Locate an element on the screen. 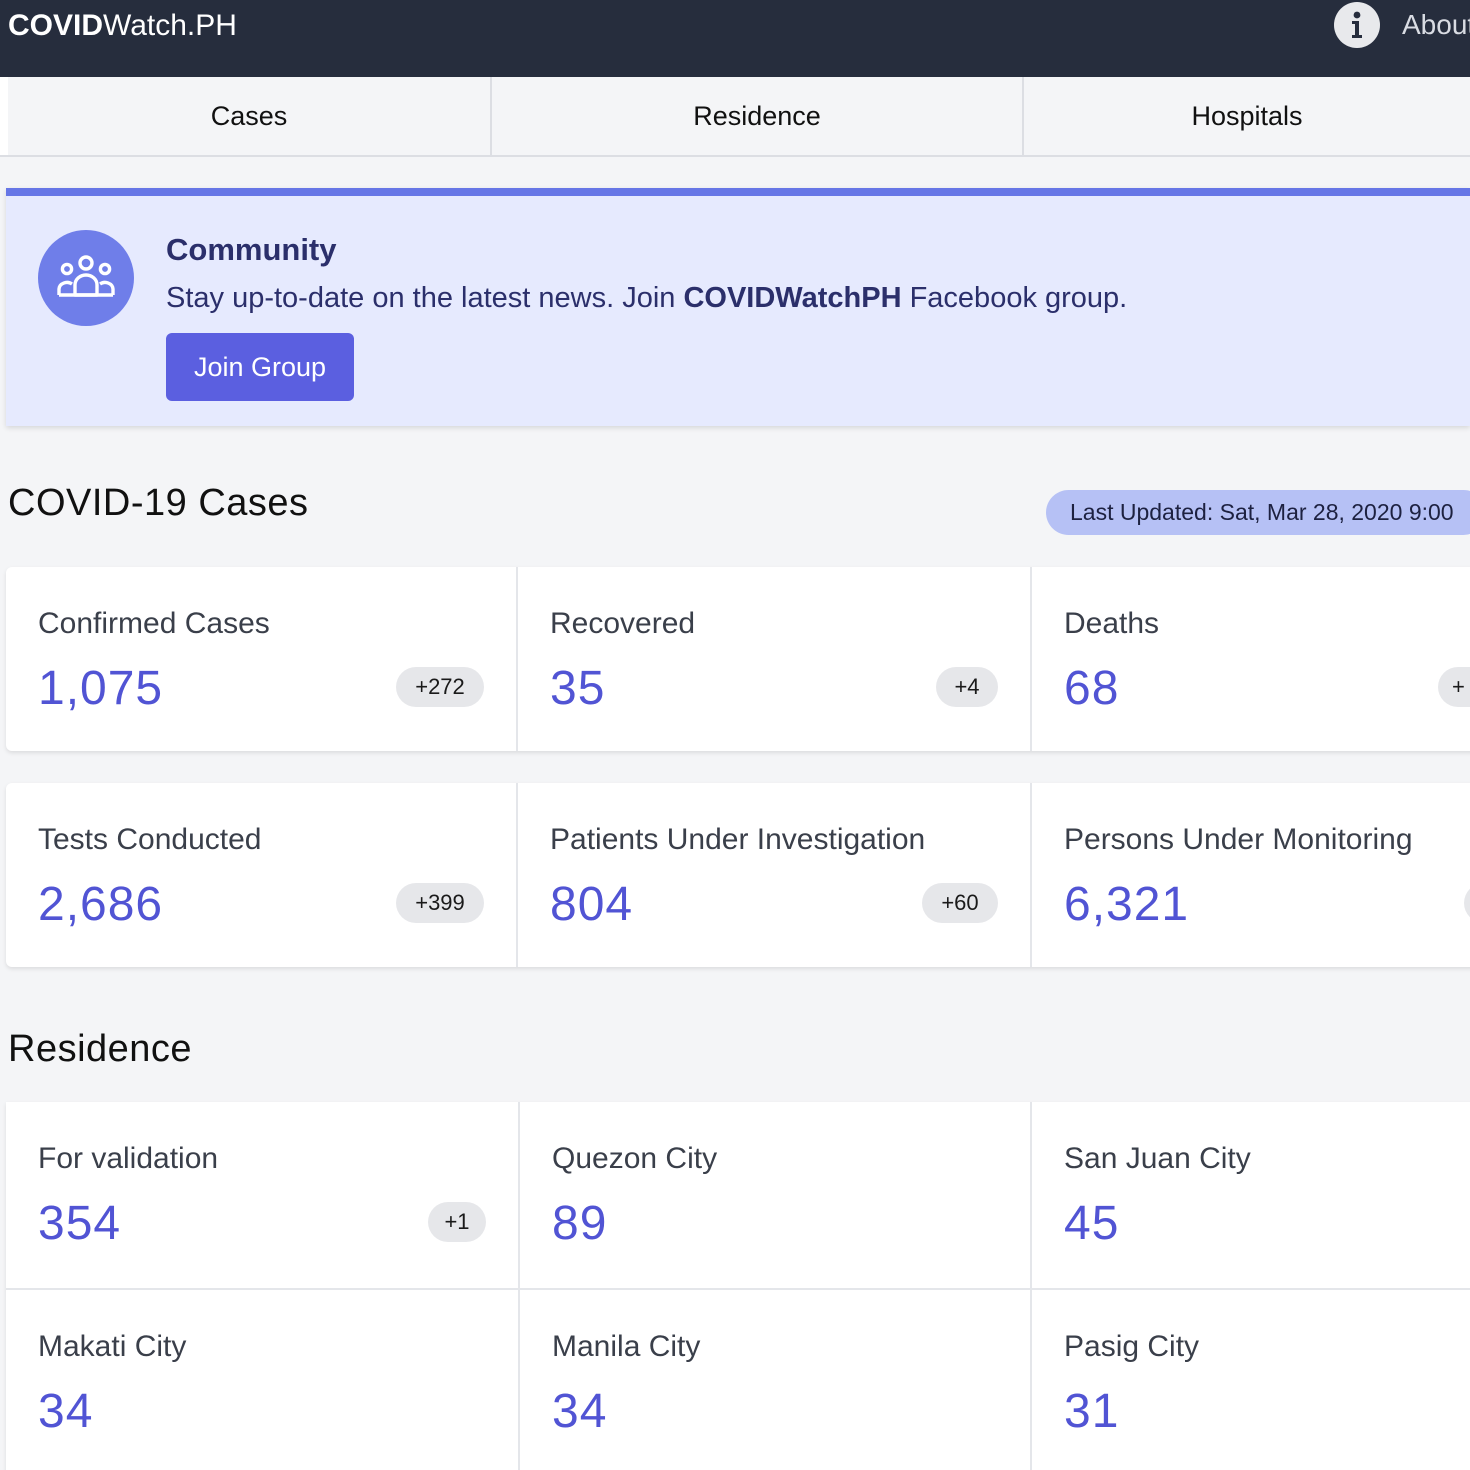 The image size is (1470, 1470). stat-delta-badge: +4 is located at coordinates (967, 687).